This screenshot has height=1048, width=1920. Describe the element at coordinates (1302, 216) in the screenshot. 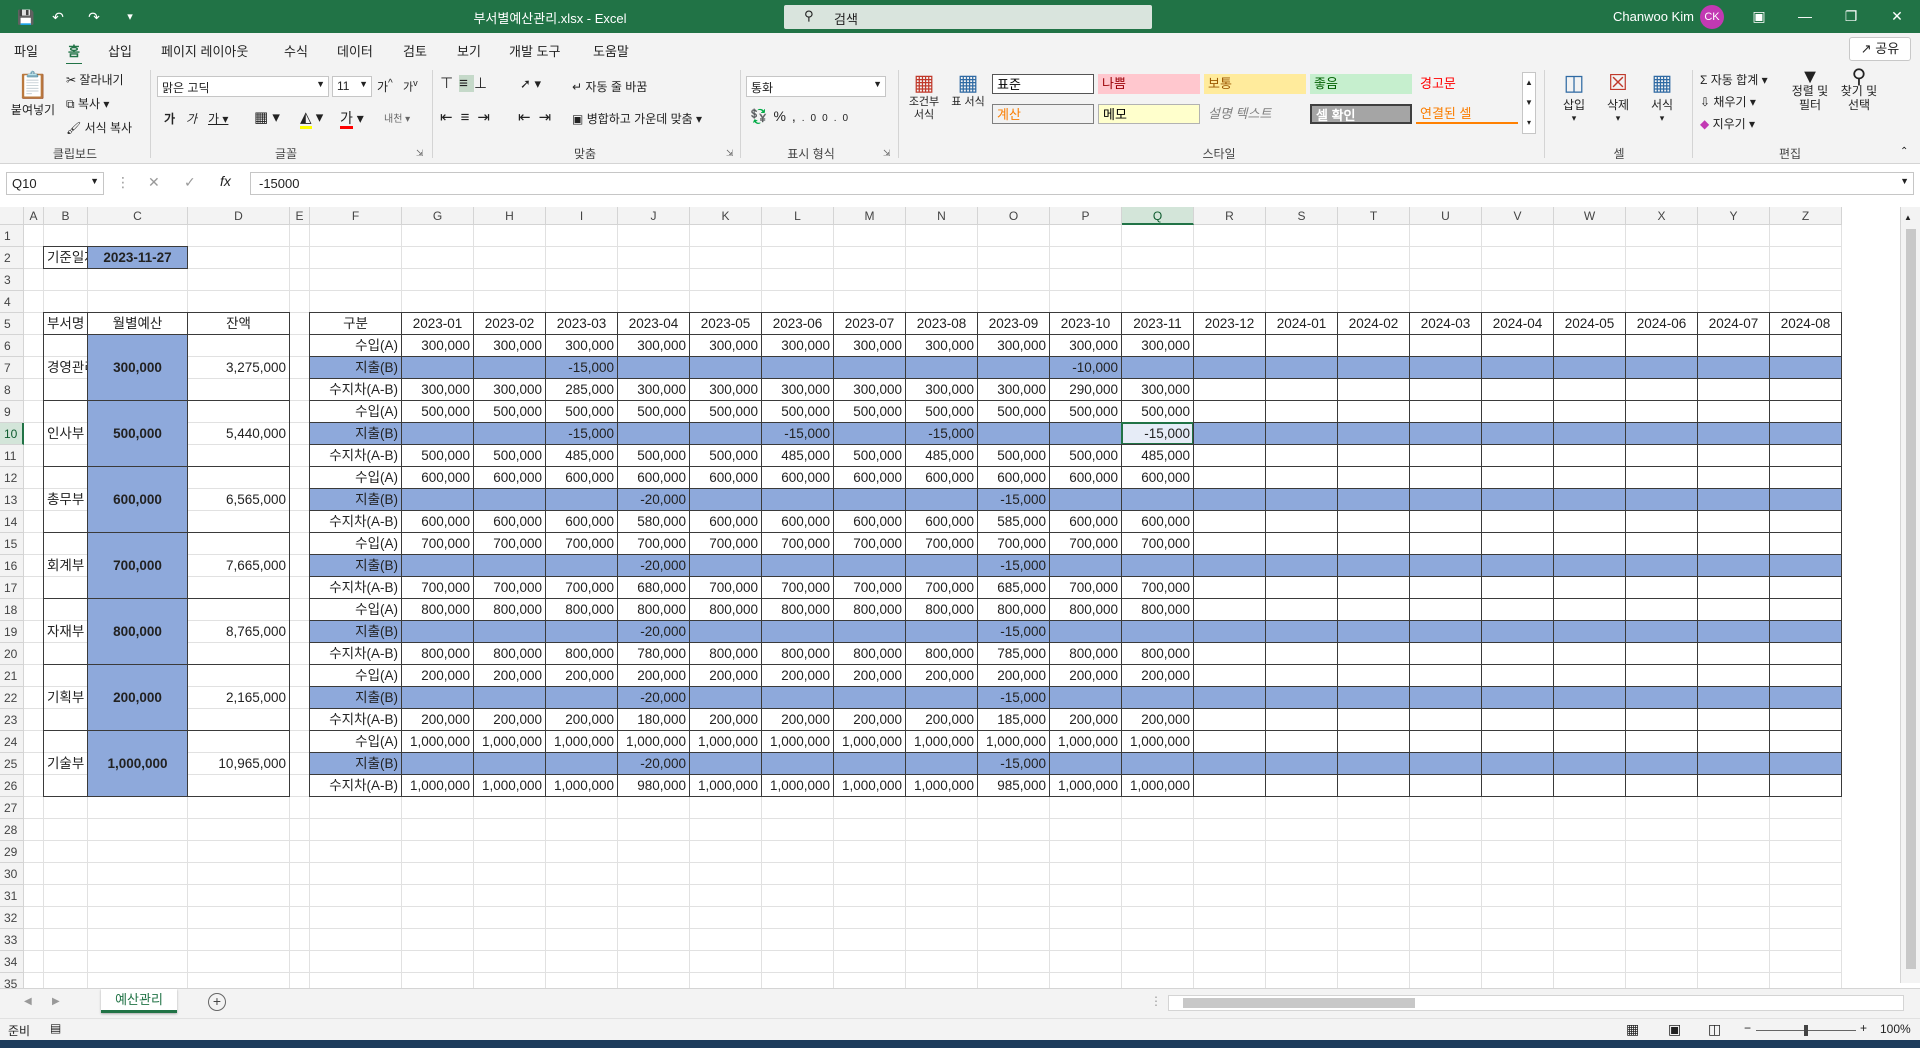

I see `column-header-s: S` at that location.